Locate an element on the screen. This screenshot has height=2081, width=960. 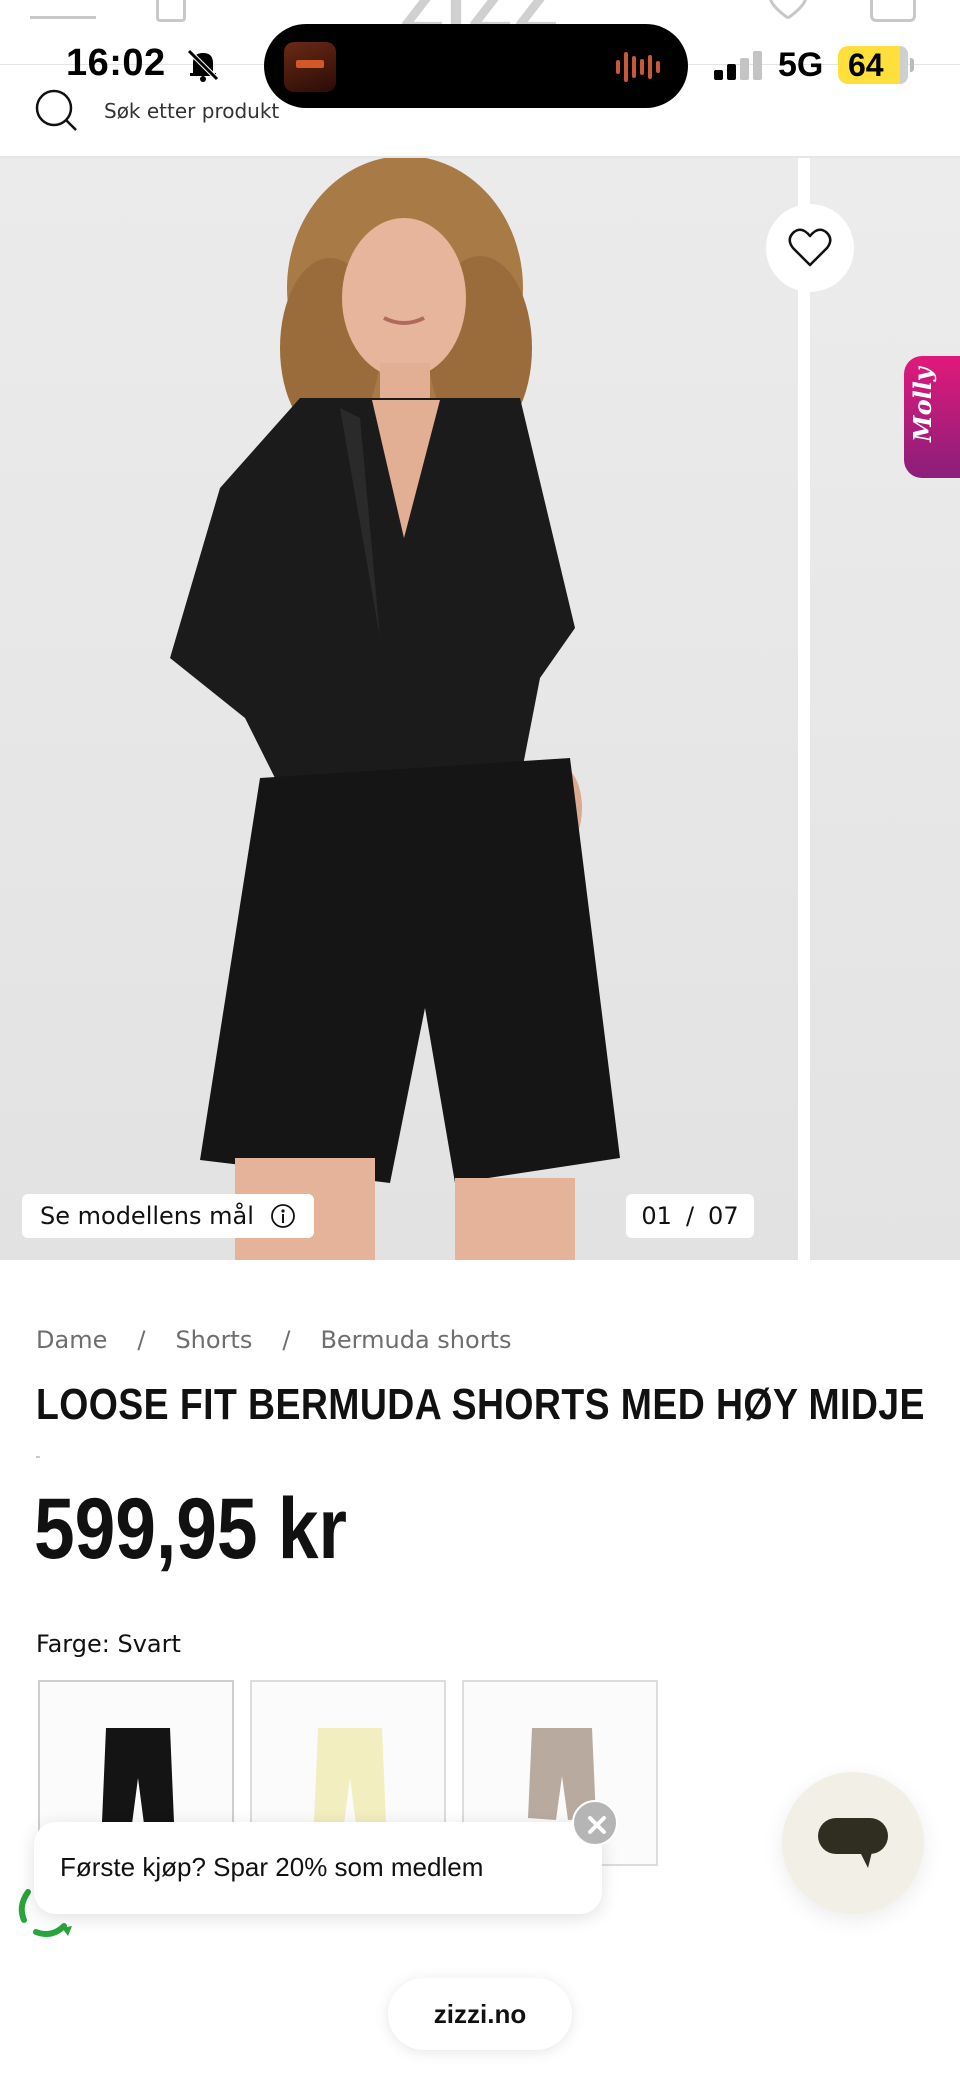
breadcrumb-item-shorts: Shorts is located at coordinates (213, 1340).